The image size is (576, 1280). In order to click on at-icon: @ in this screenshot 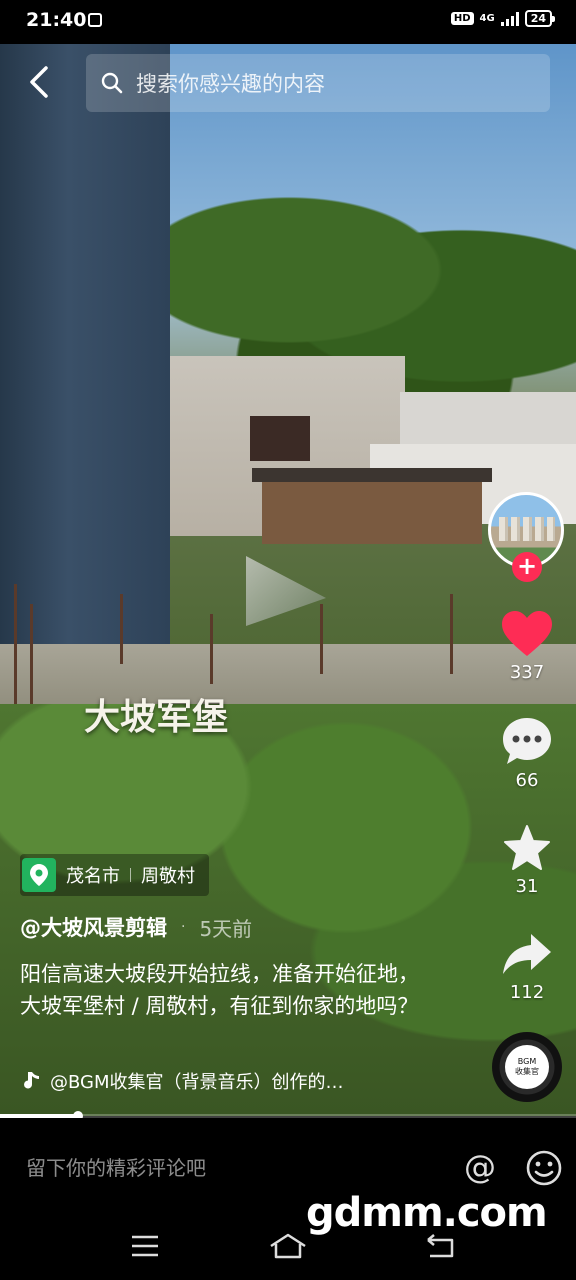, I will do `click(480, 1168)`.